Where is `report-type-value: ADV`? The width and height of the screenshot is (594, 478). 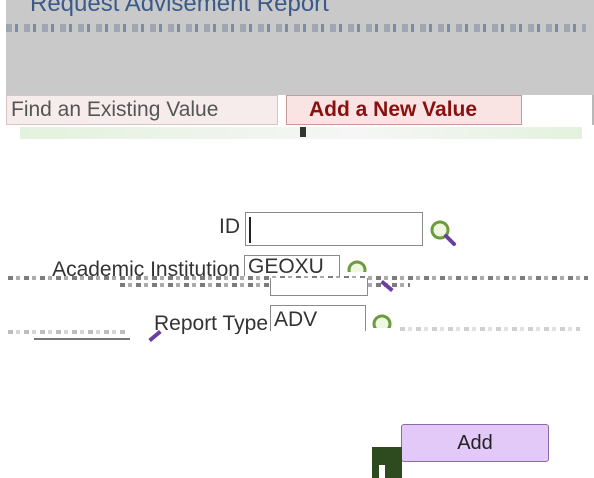
report-type-value: ADV is located at coordinates (296, 319).